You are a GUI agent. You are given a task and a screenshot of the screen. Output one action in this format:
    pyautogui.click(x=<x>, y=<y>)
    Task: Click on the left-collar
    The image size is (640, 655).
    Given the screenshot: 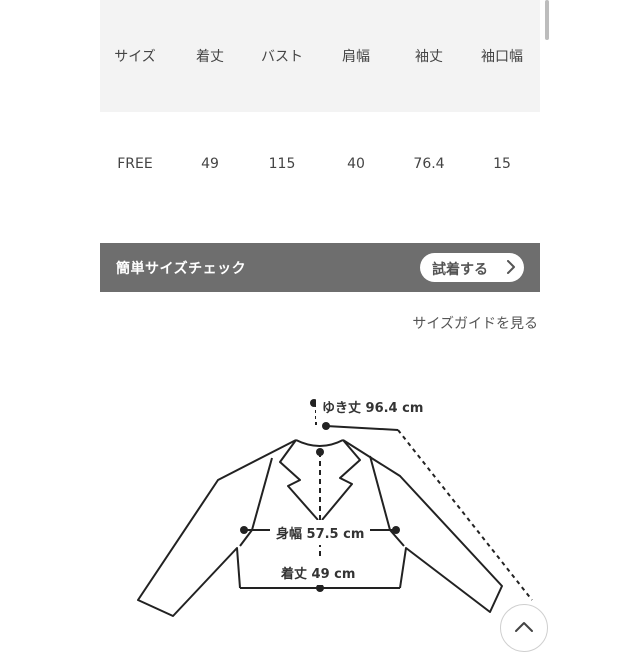 What is the action you would take?
    pyautogui.click(x=299, y=480)
    